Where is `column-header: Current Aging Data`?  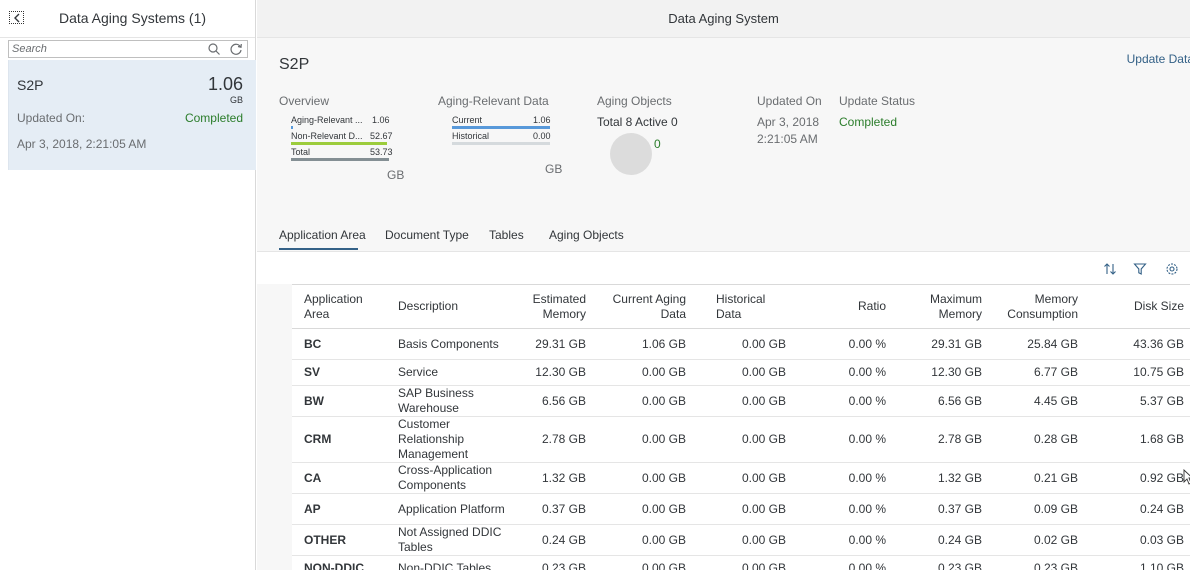 column-header: Current Aging Data is located at coordinates (642, 306).